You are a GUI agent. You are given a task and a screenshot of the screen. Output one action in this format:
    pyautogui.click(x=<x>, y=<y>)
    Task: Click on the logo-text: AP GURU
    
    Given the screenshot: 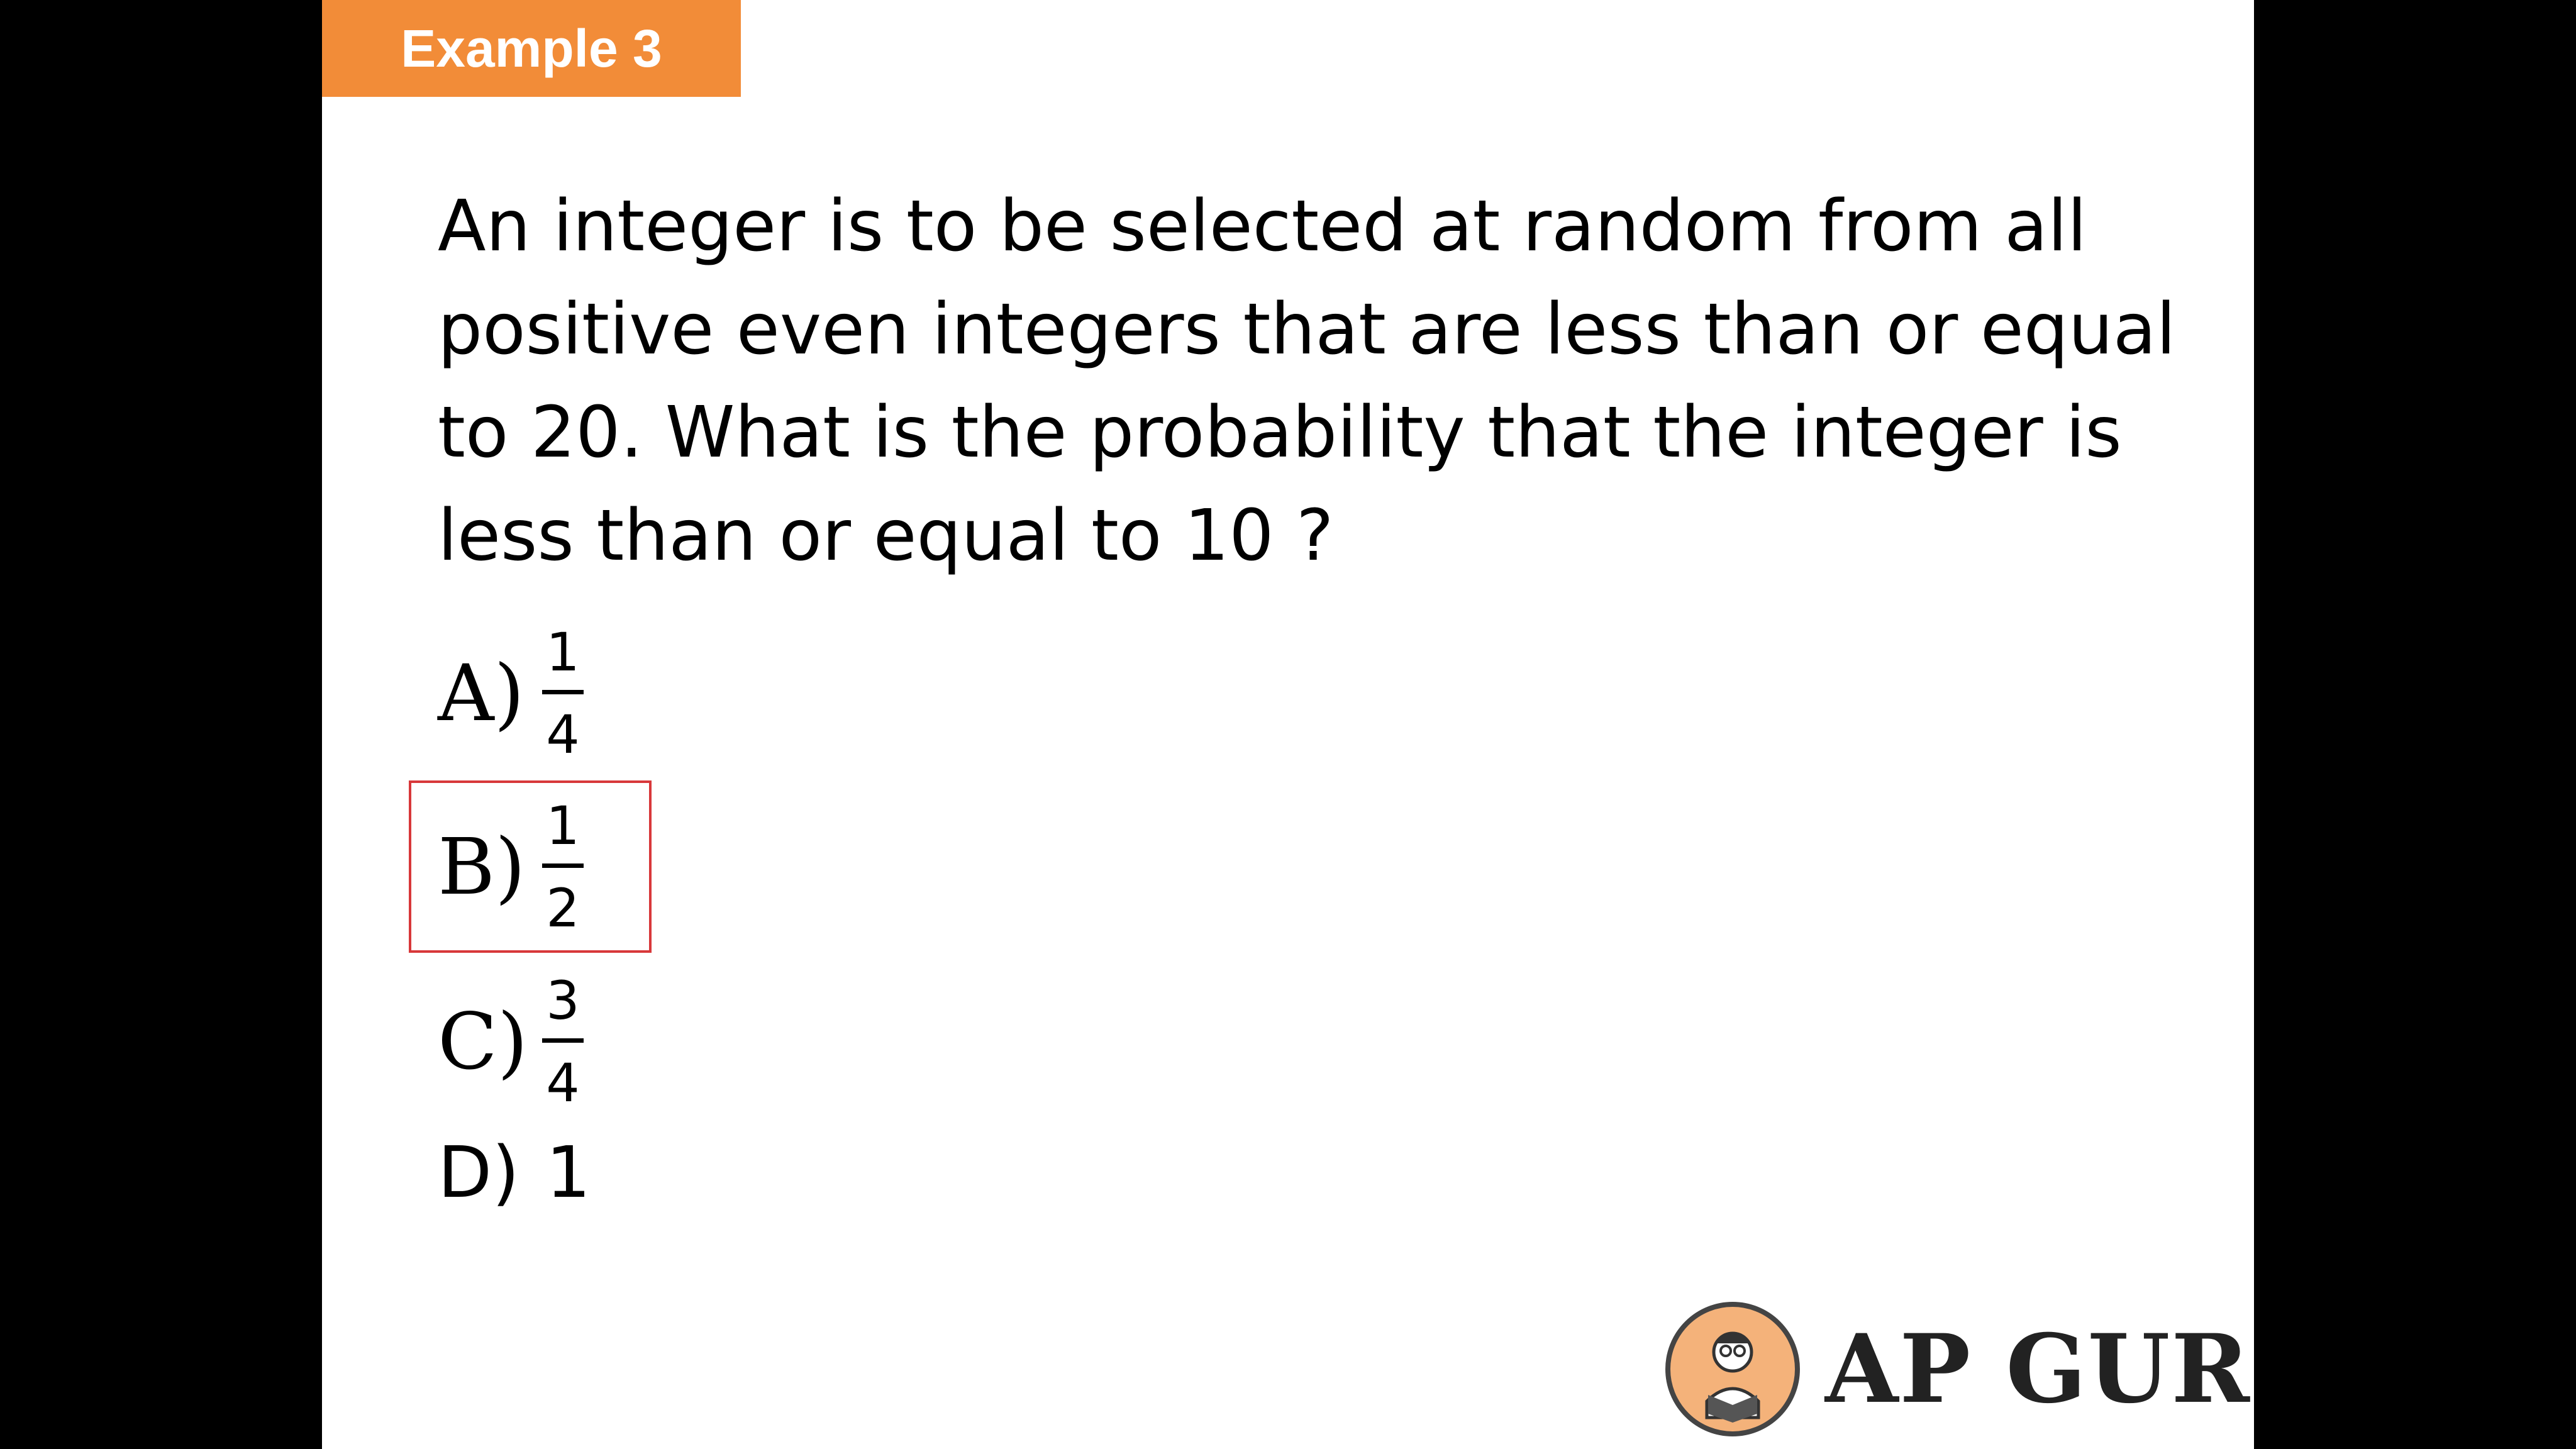 What is the action you would take?
    pyautogui.click(x=2039, y=1369)
    